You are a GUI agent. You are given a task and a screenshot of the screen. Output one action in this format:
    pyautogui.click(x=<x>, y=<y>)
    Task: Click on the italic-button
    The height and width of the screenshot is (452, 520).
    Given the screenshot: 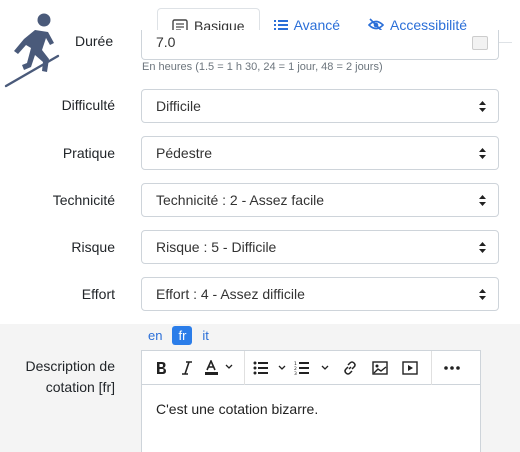 What is the action you would take?
    pyautogui.click(x=187, y=368)
    